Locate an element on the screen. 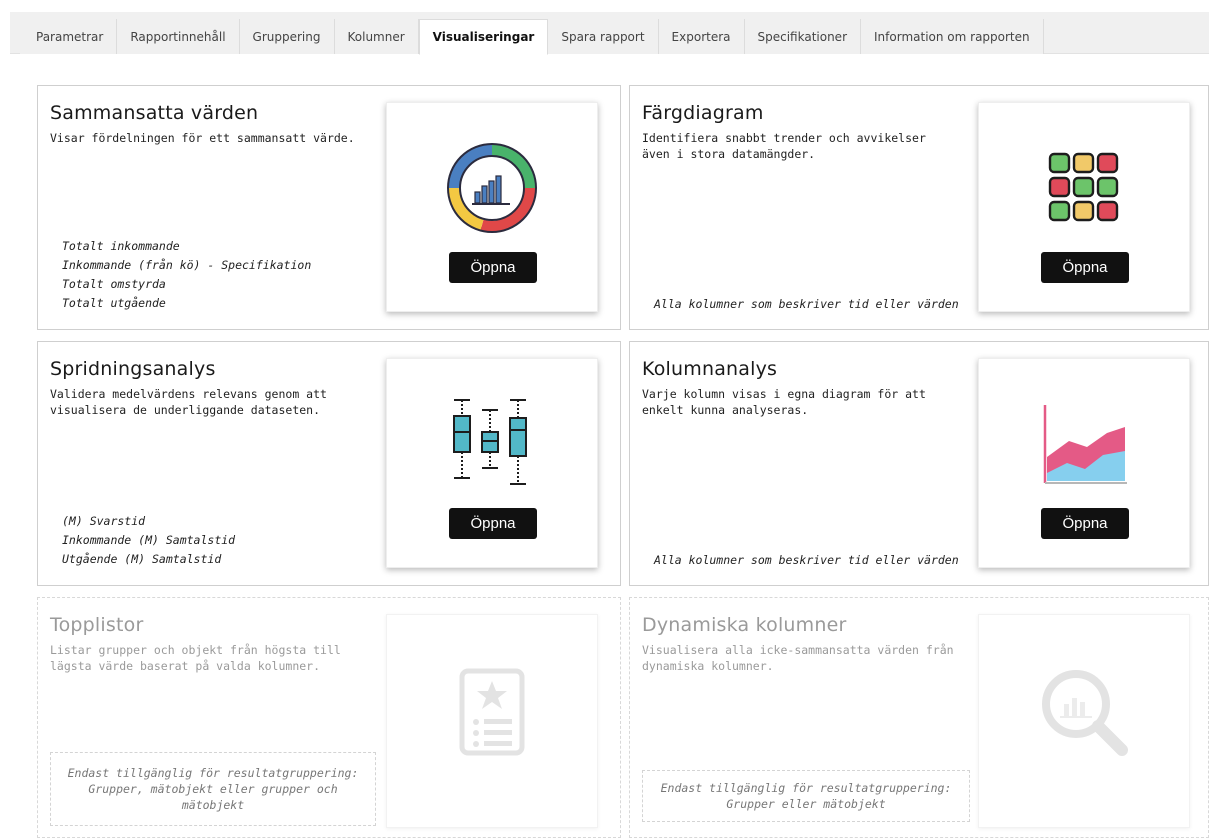 Image resolution: width=1209 pixels, height=838 pixels. card-title: Färgdiagram is located at coordinates (703, 113).